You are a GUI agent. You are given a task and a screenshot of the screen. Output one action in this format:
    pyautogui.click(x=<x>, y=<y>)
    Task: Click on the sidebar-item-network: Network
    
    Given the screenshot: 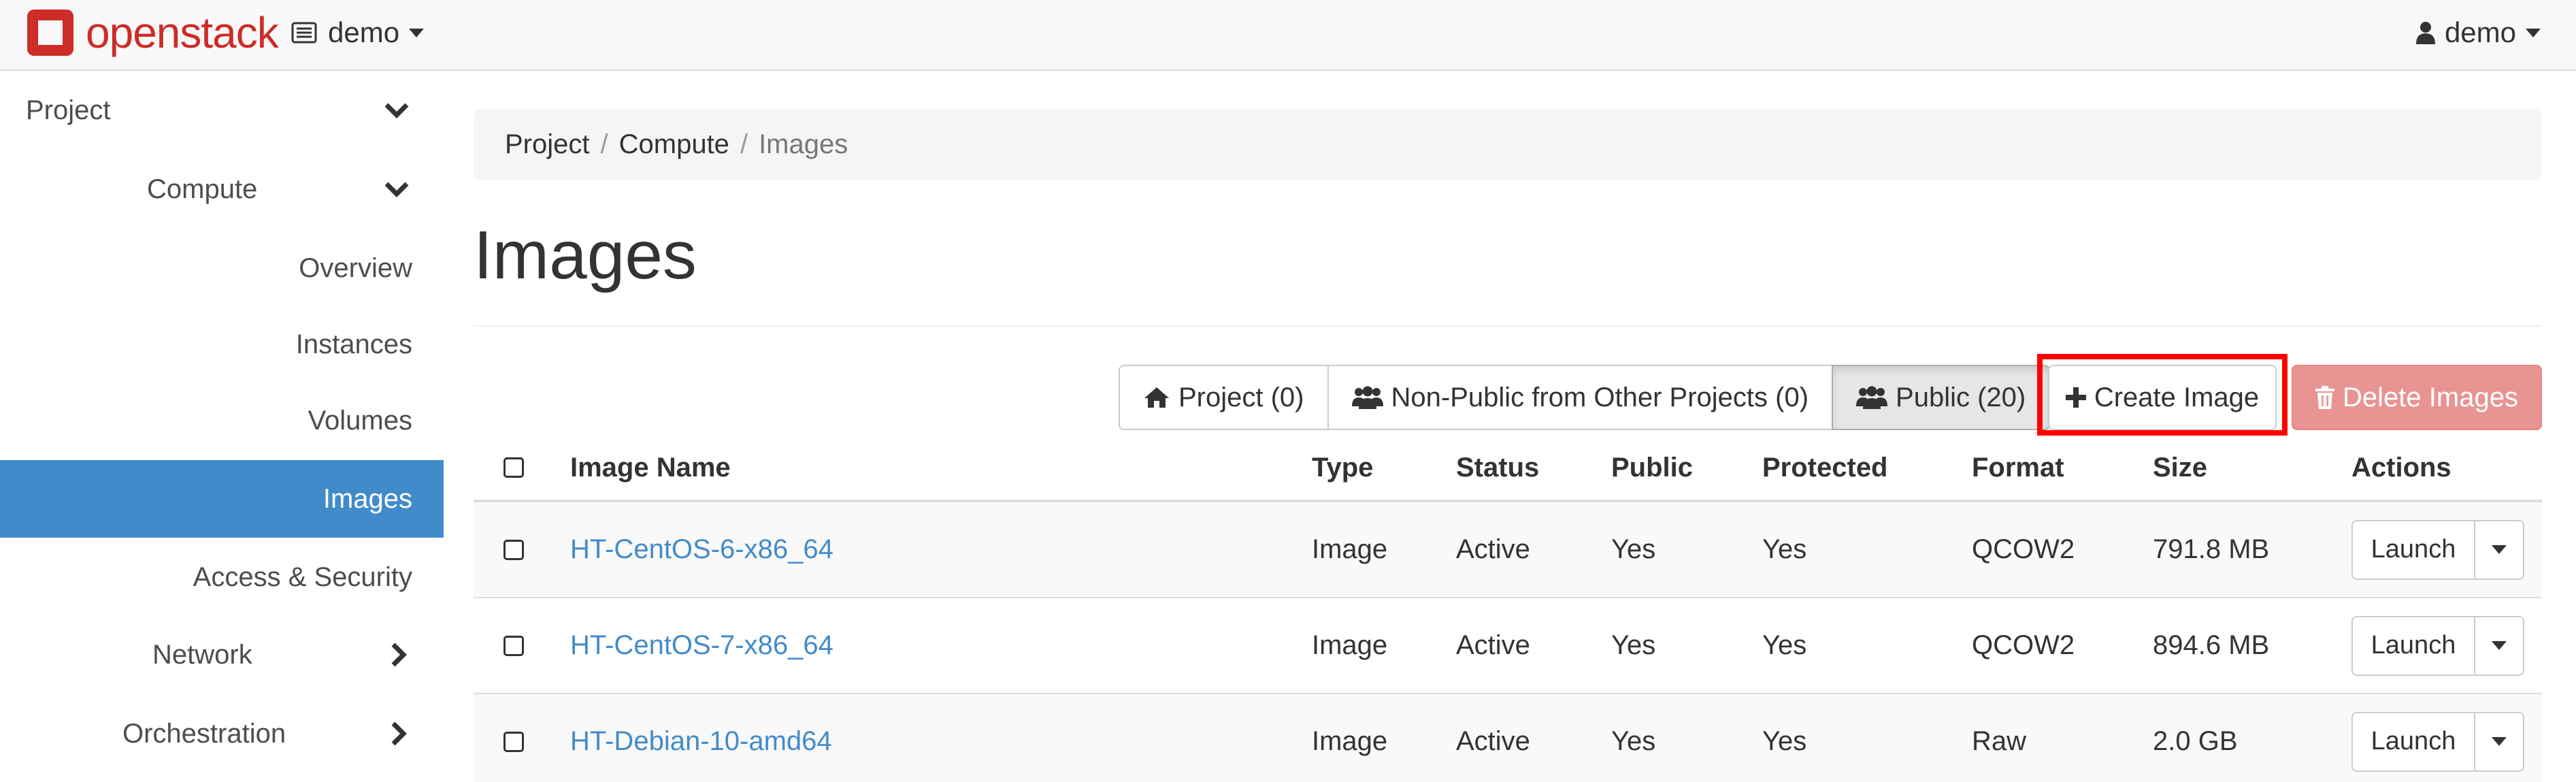 What is the action you would take?
    pyautogui.click(x=222, y=655)
    